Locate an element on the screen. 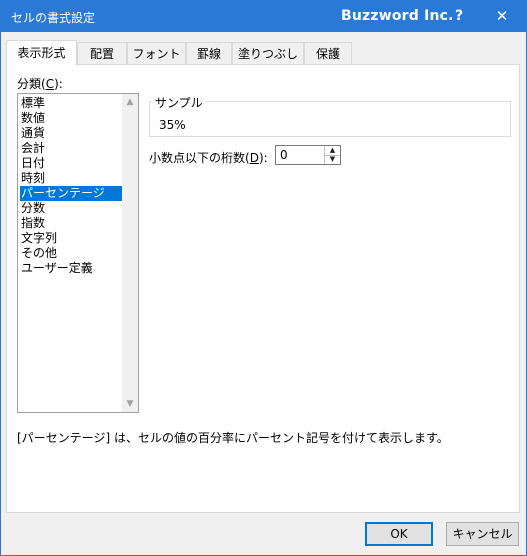 The image size is (527, 556). category-label: 分類(C): is located at coordinates (40, 83).